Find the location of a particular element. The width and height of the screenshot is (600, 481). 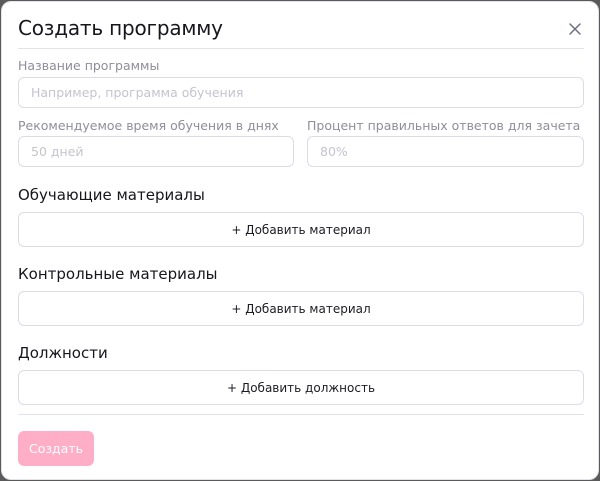

modal-title: Создать программу is located at coordinates (120, 28).